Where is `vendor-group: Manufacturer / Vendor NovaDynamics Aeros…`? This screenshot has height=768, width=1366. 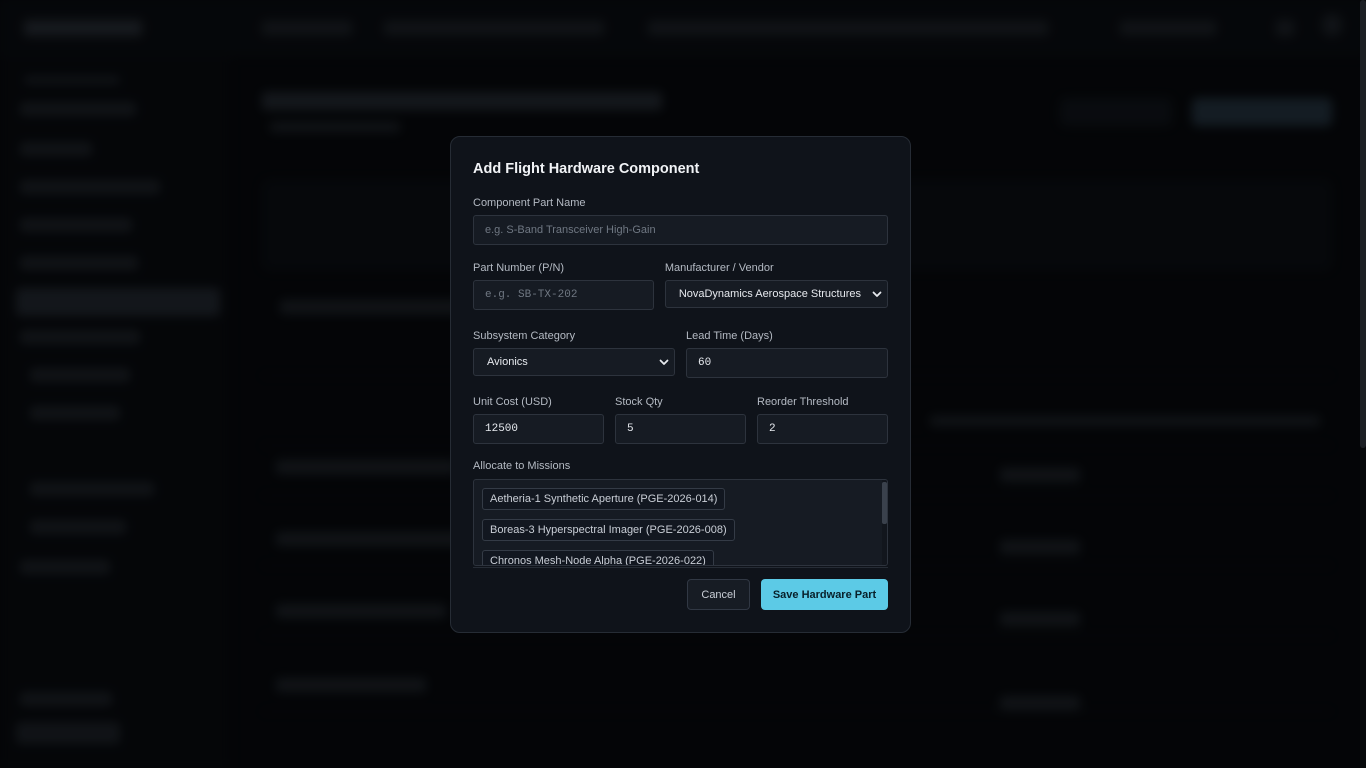 vendor-group: Manufacturer / Vendor NovaDynamics Aeros… is located at coordinates (776, 285).